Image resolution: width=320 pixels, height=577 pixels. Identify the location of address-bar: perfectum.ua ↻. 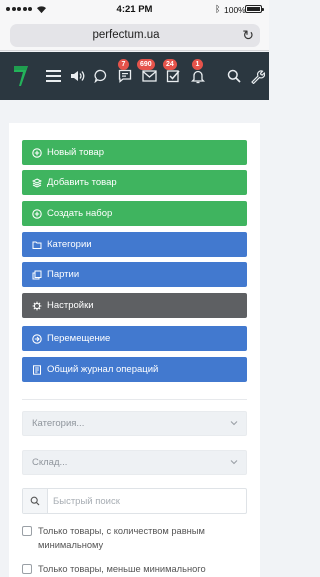
(135, 35).